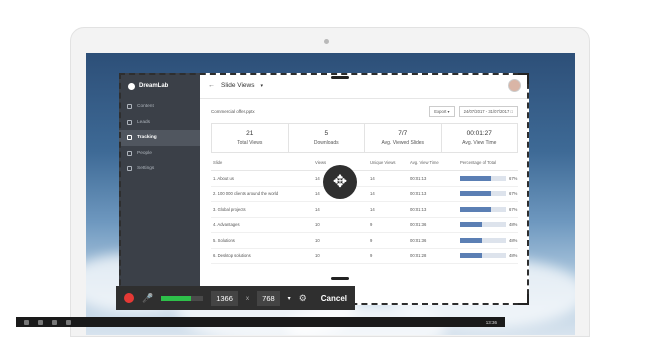 This screenshot has width=664, height=337. What do you see at coordinates (364, 256) in the screenshot?
I see `table-row: 6. Desktop solutions 10 9 00:01:28 48%` at bounding box center [364, 256].